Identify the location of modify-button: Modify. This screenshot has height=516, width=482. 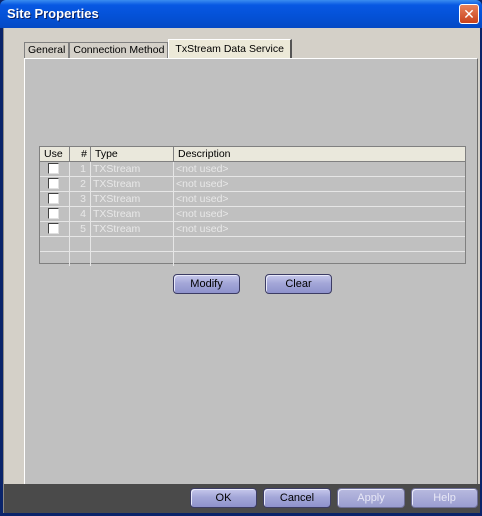
(206, 284).